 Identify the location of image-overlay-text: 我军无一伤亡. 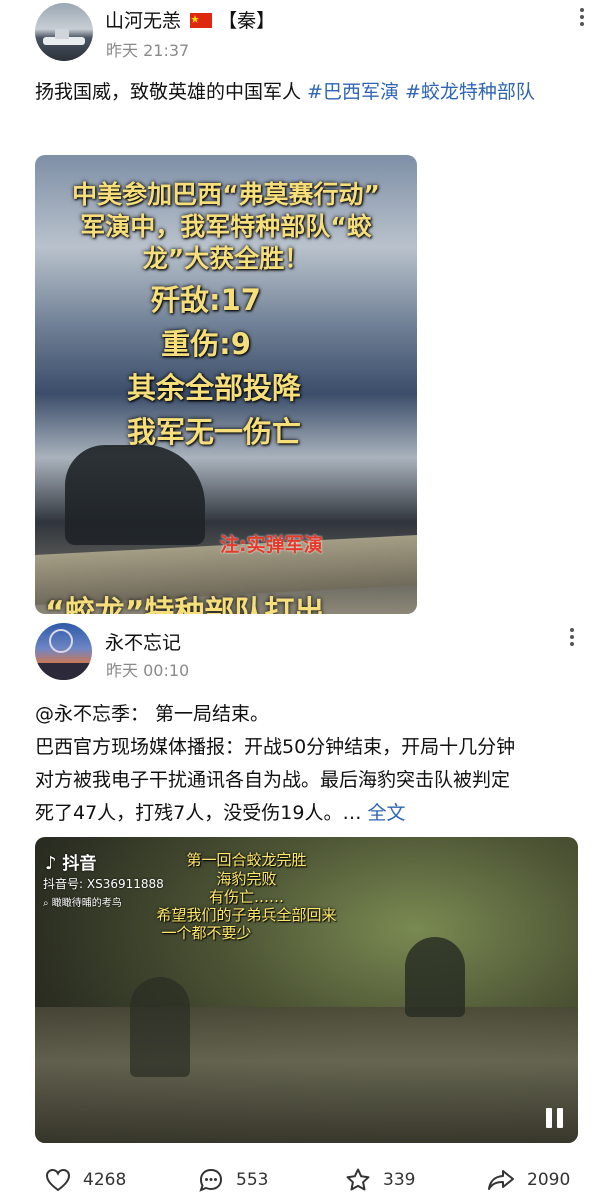
(213, 432).